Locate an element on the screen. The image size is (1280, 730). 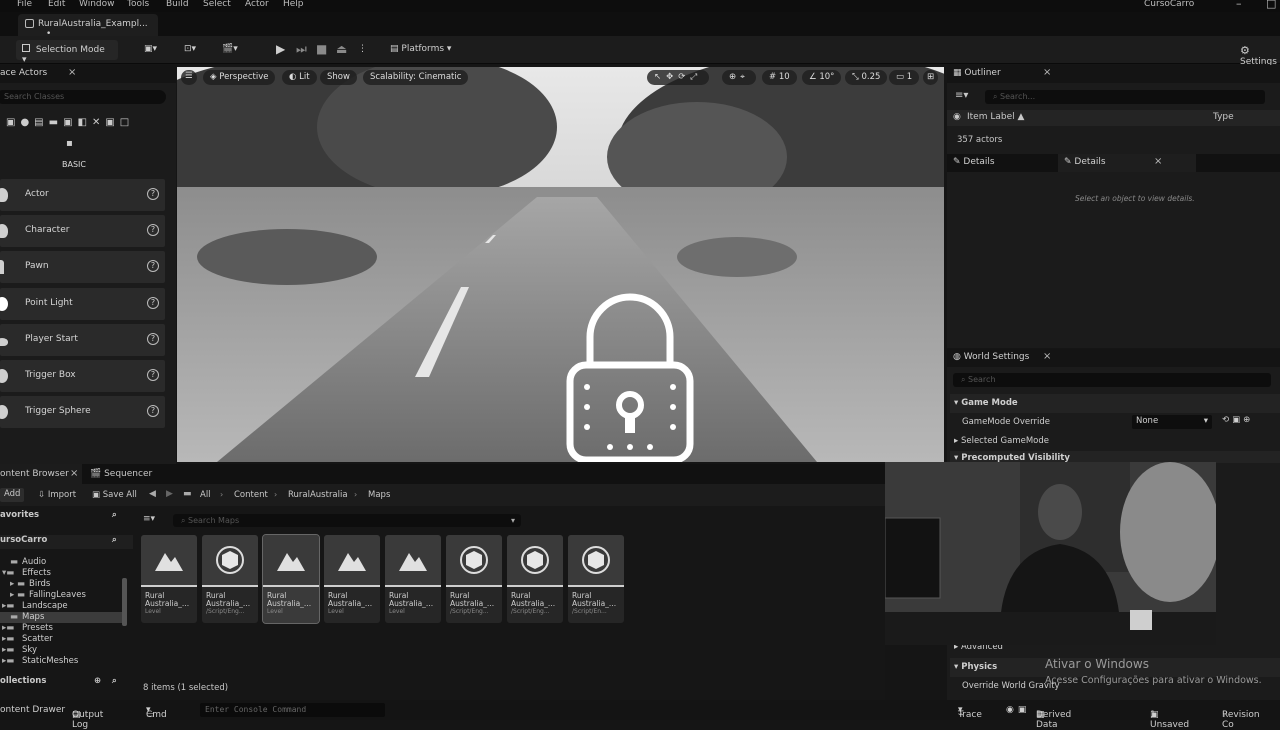
platforms-button: ▤ Platforms ▾ is located at coordinates (420, 50).